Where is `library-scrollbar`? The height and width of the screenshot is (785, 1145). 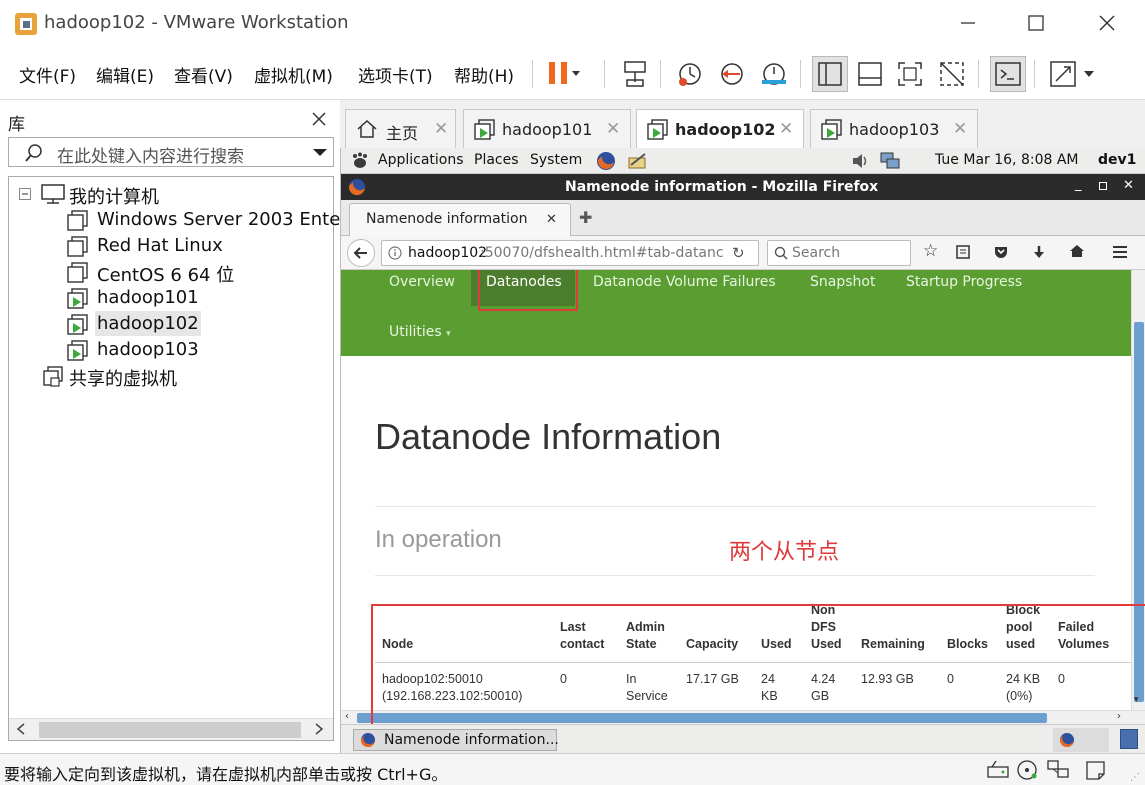
library-scrollbar is located at coordinates (171, 729).